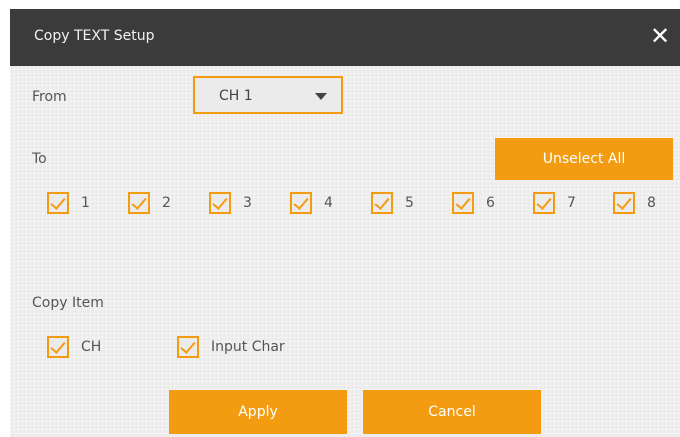 The image size is (680, 437). Describe the element at coordinates (166, 203) in the screenshot. I see `channel-label: 2` at that location.